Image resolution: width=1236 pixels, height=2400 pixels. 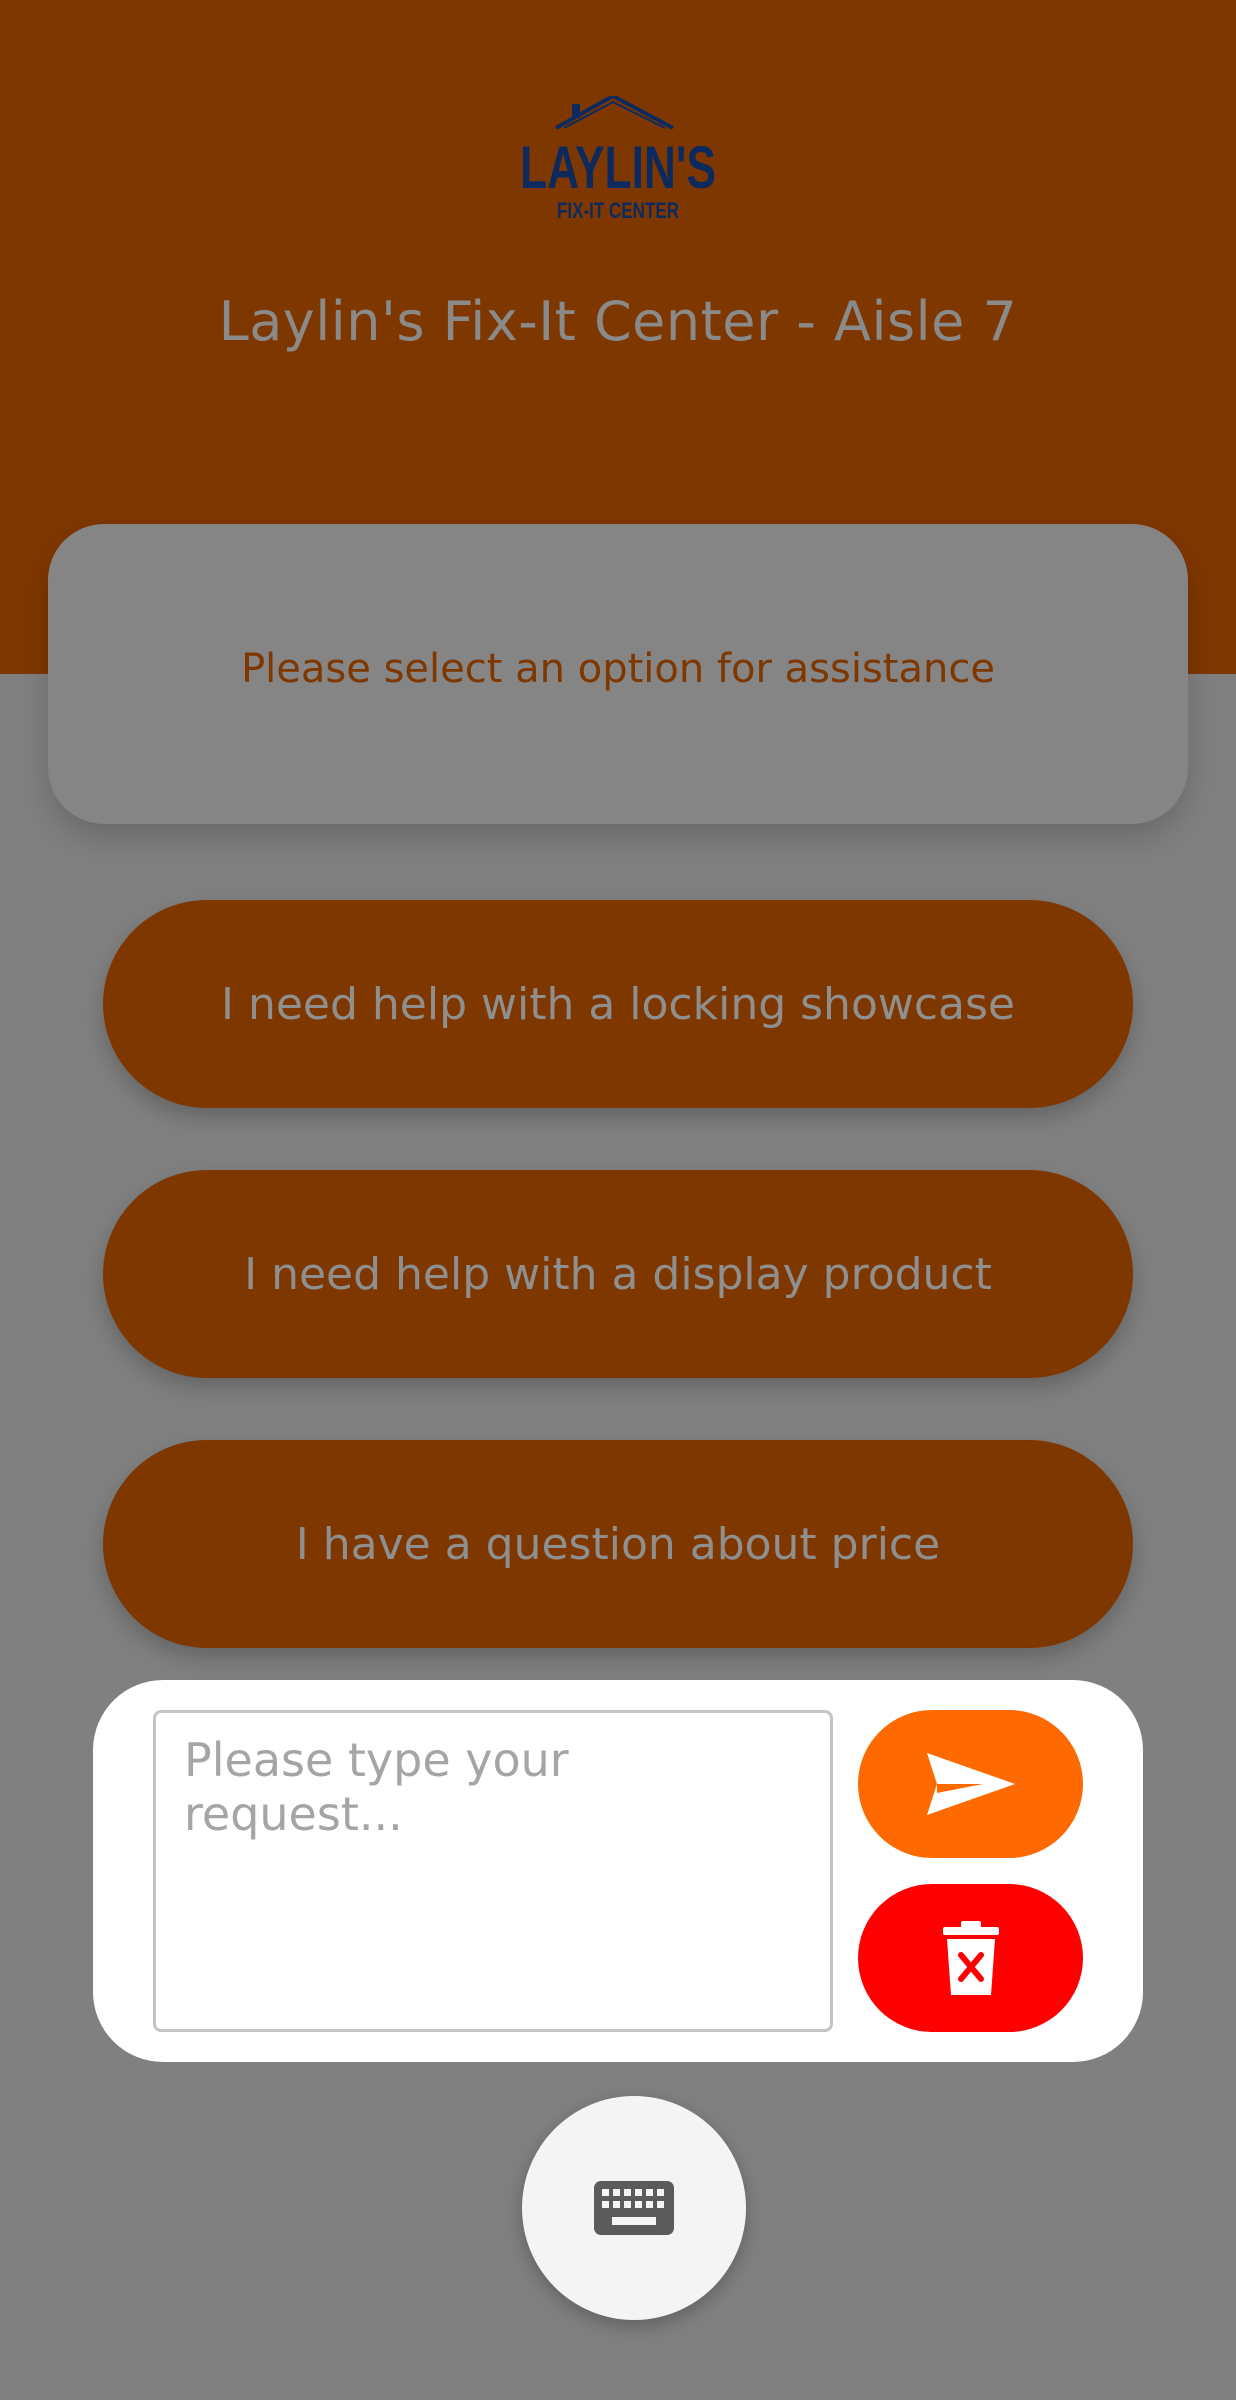 I want to click on logo-graphic: LAYLIN'S FIX-IT CENTER, so click(x=618, y=159).